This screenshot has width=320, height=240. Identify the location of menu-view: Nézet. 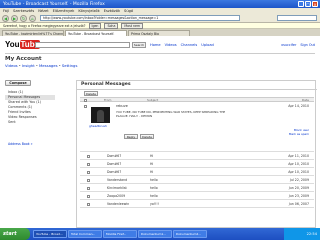
(43, 11).